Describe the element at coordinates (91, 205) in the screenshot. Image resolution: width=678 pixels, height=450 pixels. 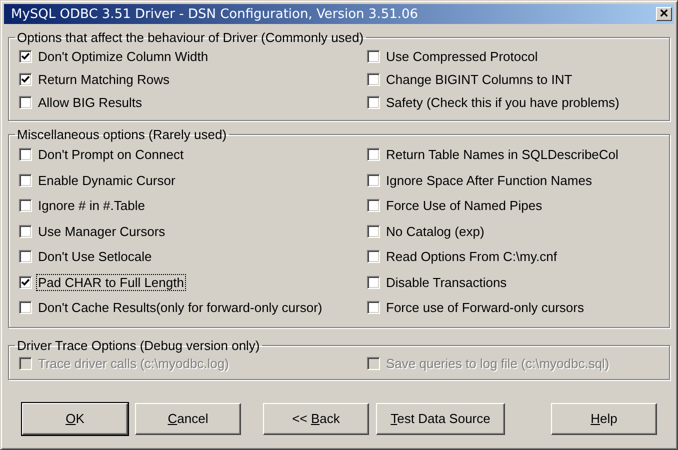
I see `checkbox-label: Ignore # in #.Table` at that location.